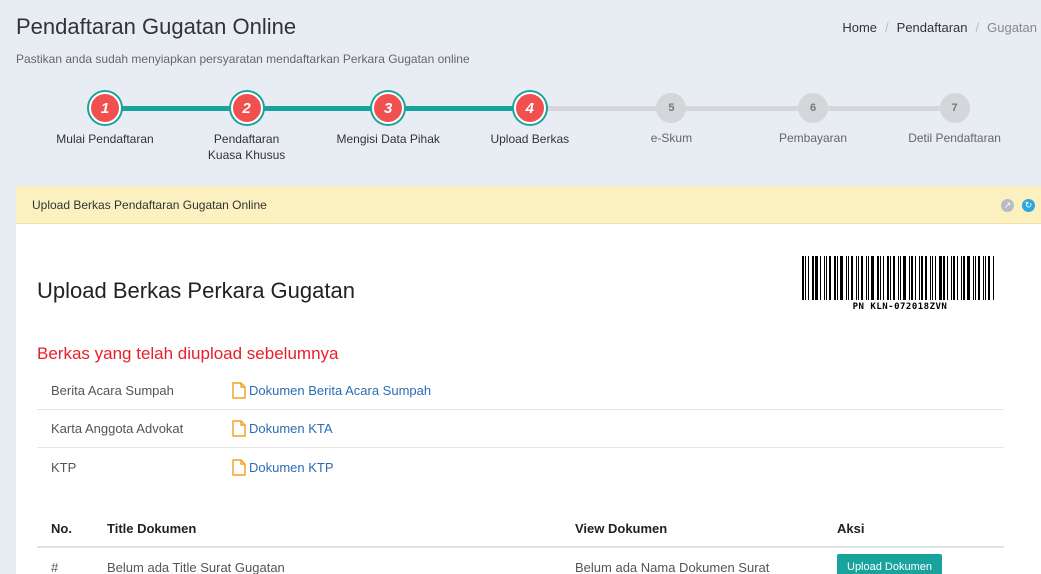 This screenshot has width=1041, height=574. What do you see at coordinates (520, 467) in the screenshot?
I see `list-item: KTP Dokumen KTP` at bounding box center [520, 467].